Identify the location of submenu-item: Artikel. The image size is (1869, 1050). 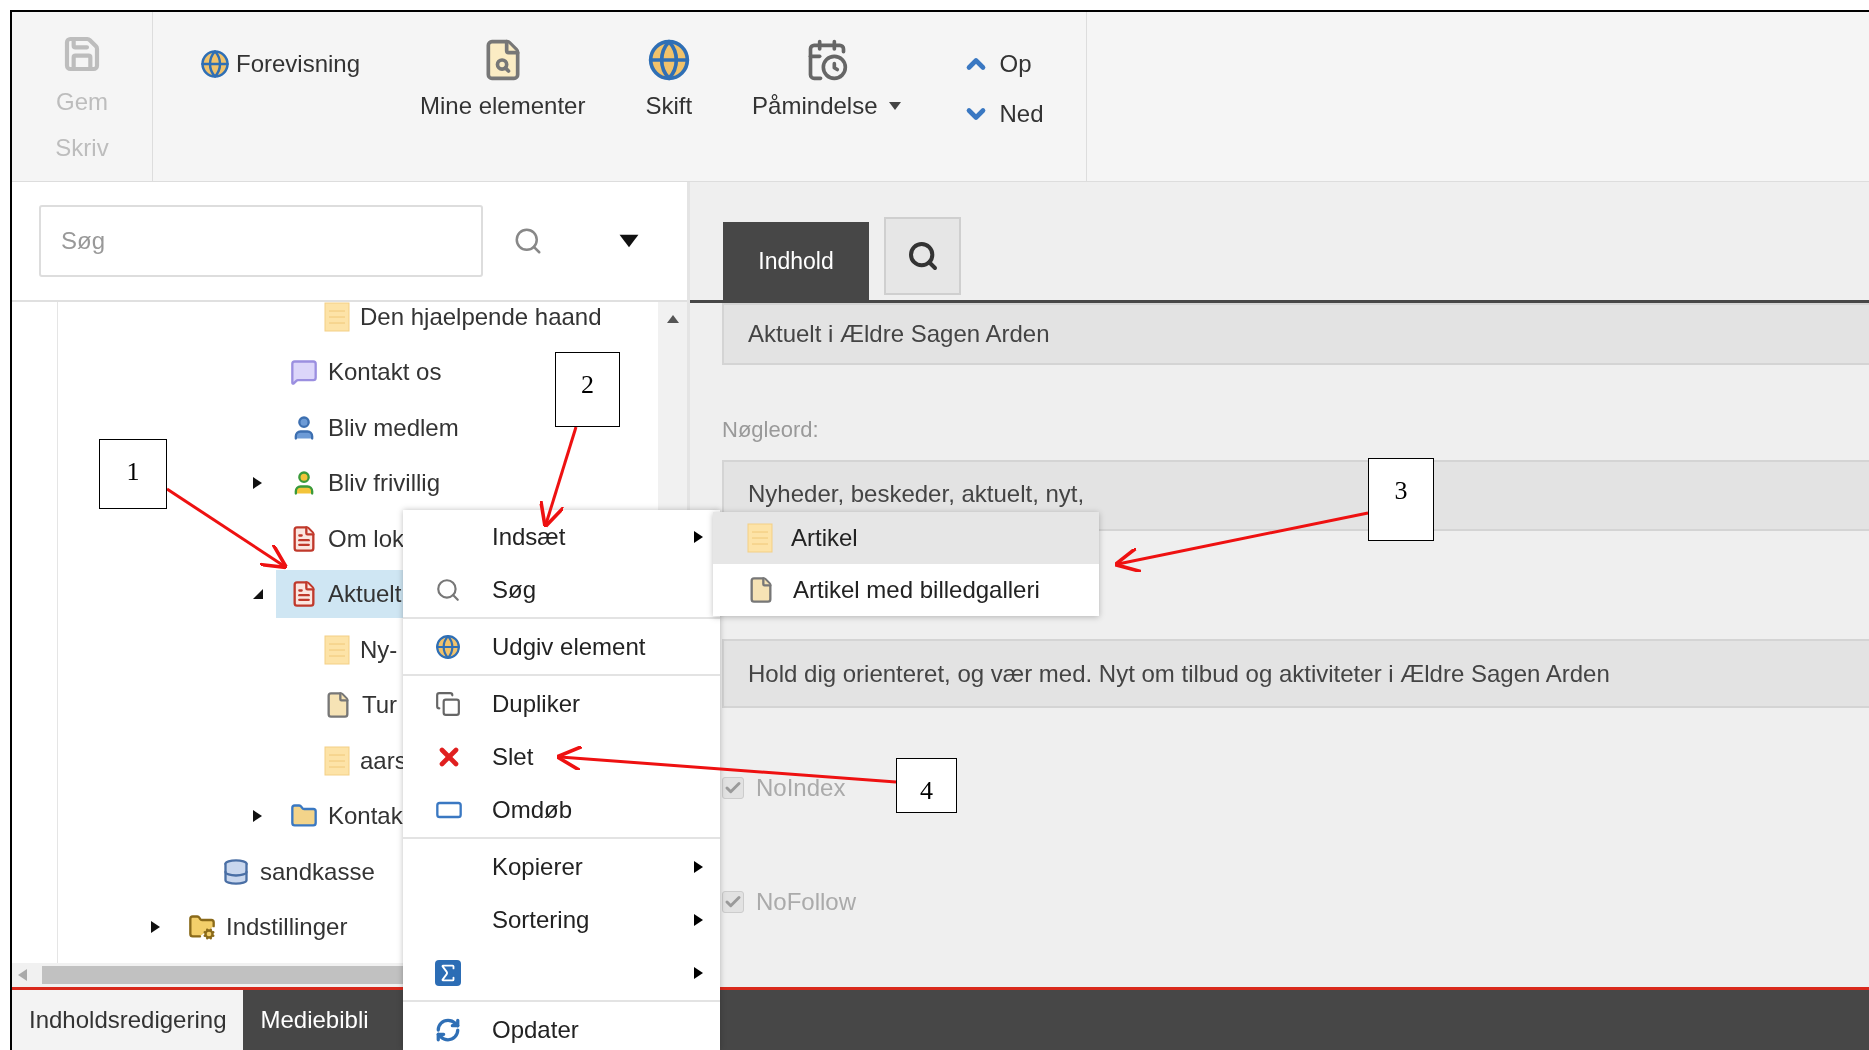
(906, 538).